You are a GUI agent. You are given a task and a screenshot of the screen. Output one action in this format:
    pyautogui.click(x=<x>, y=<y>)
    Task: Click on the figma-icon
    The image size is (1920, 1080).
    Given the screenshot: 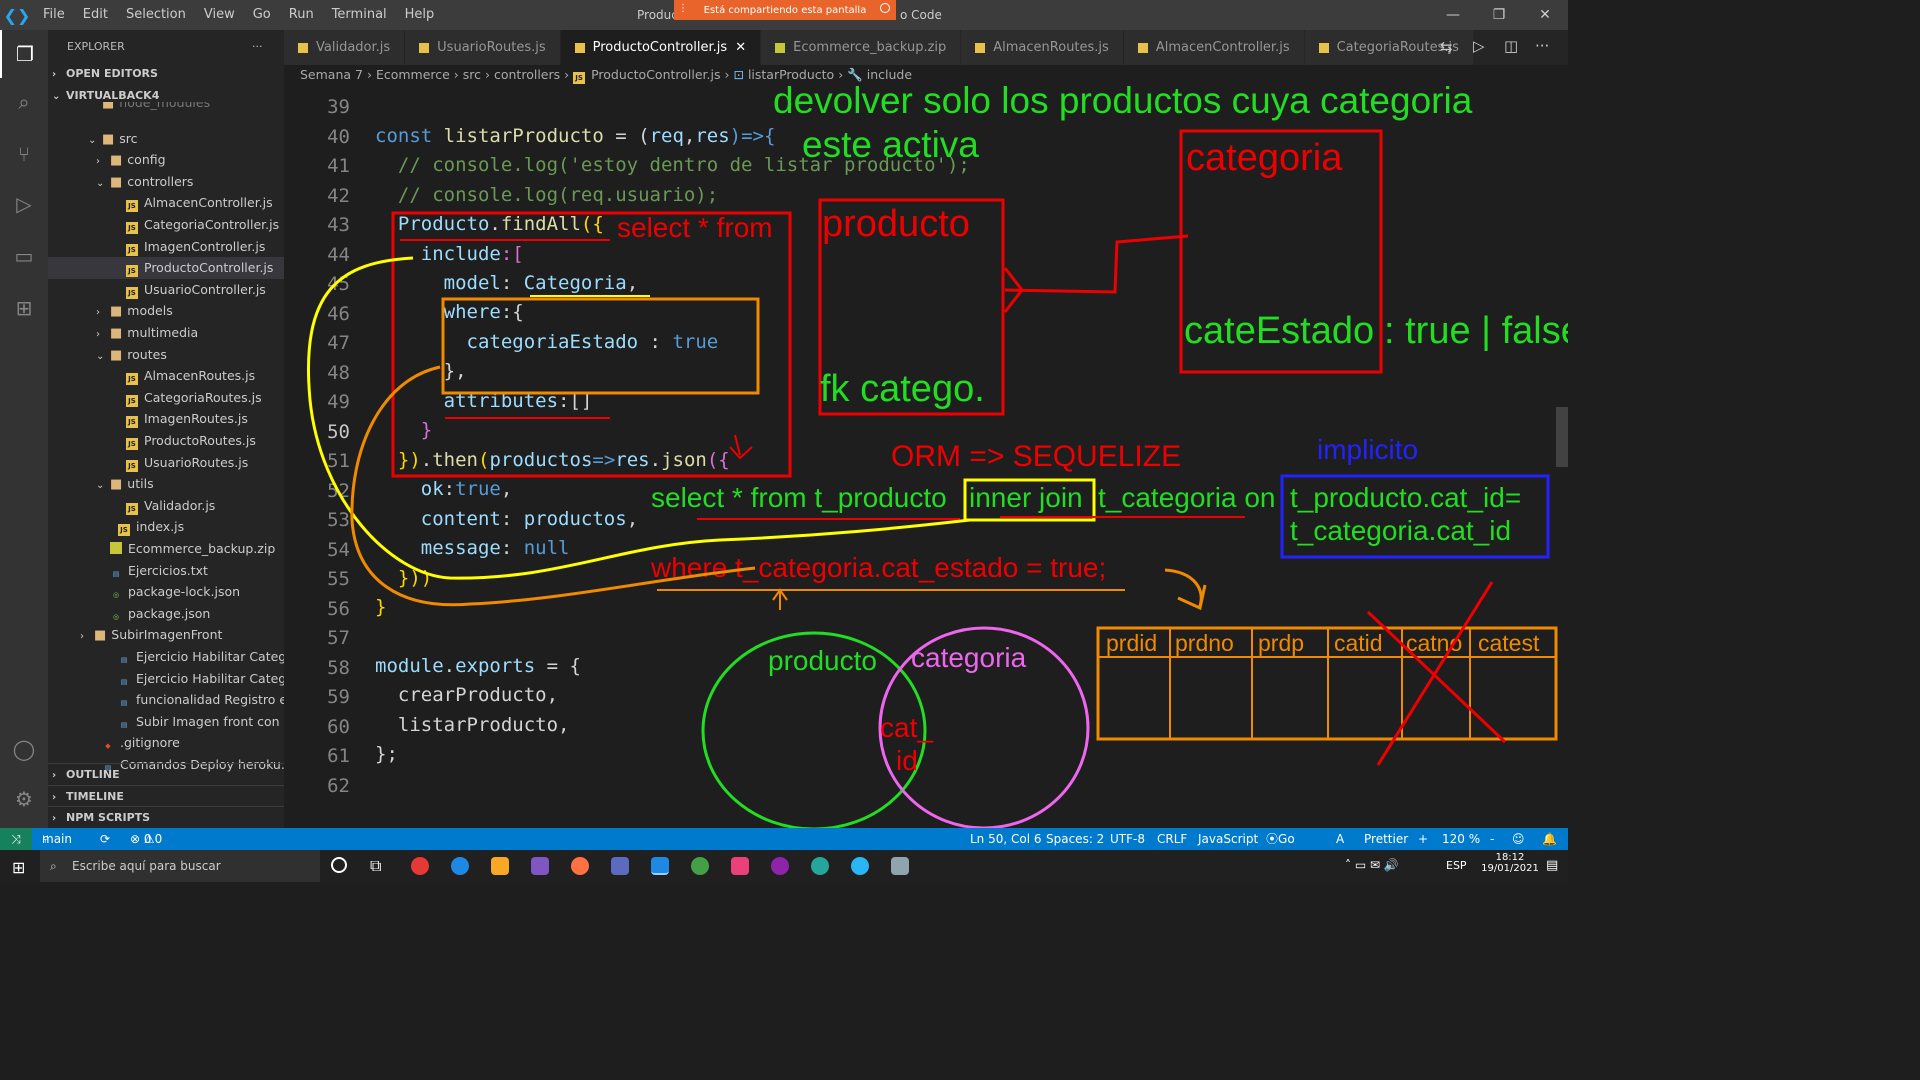 What is the action you would take?
    pyautogui.click(x=740, y=866)
    